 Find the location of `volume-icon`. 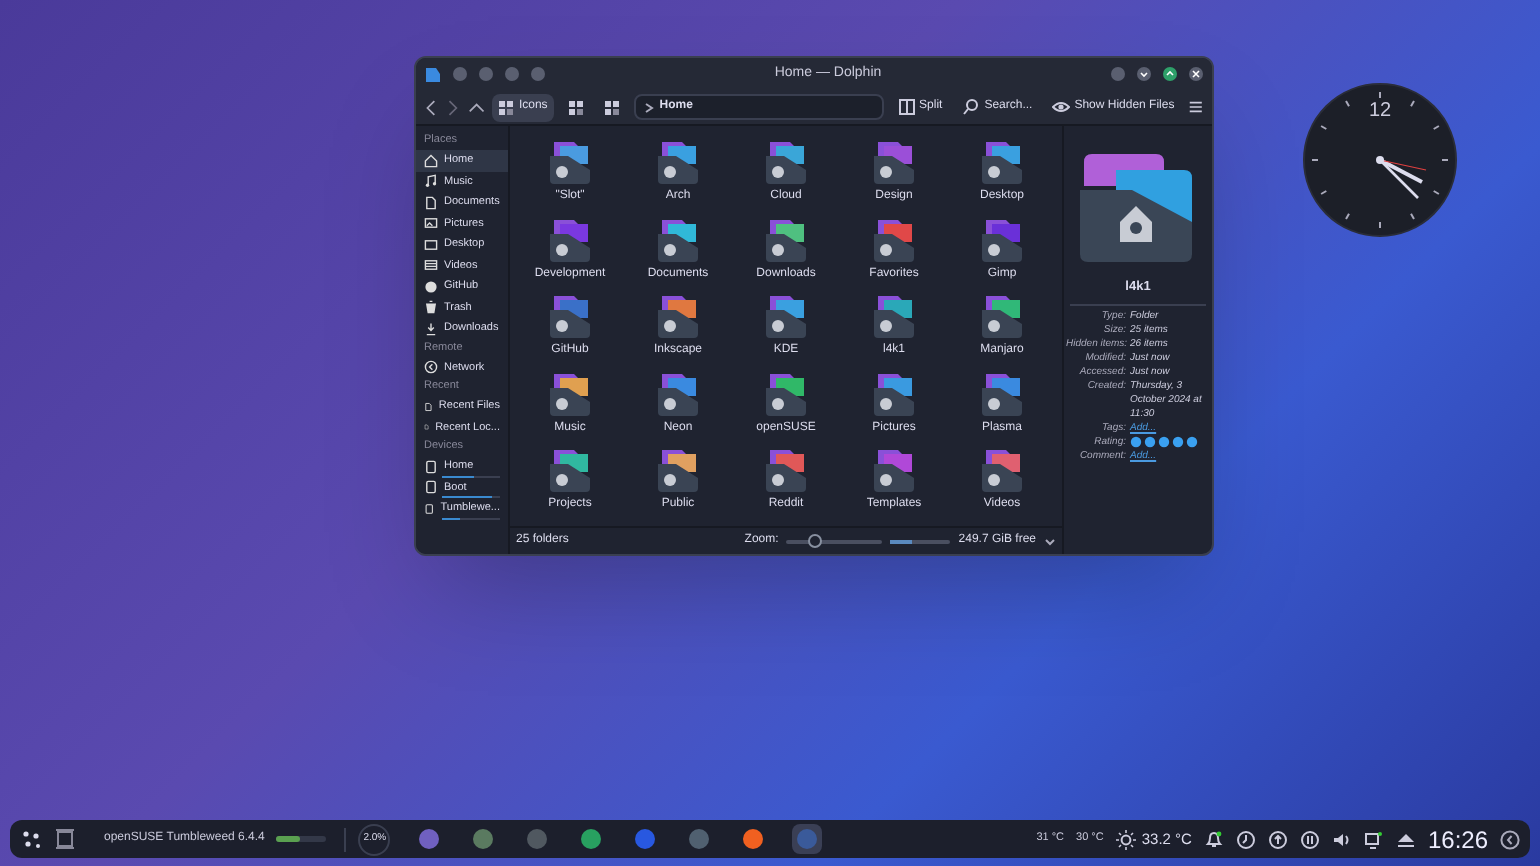

volume-icon is located at coordinates (1341, 839).